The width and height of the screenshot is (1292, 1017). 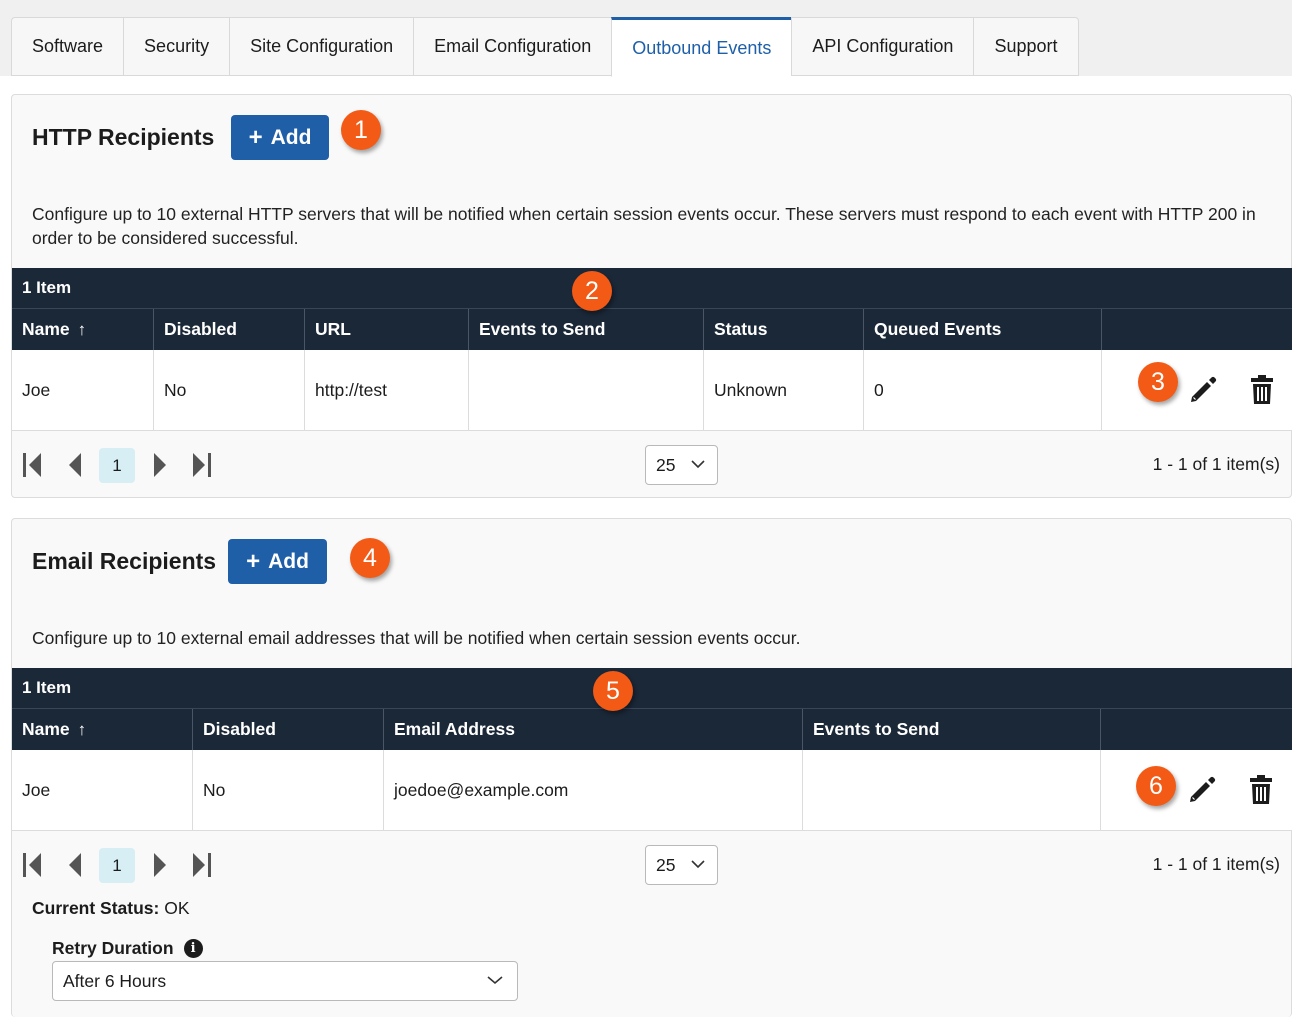 What do you see at coordinates (387, 390) in the screenshot?
I see `cell-url: http://test` at bounding box center [387, 390].